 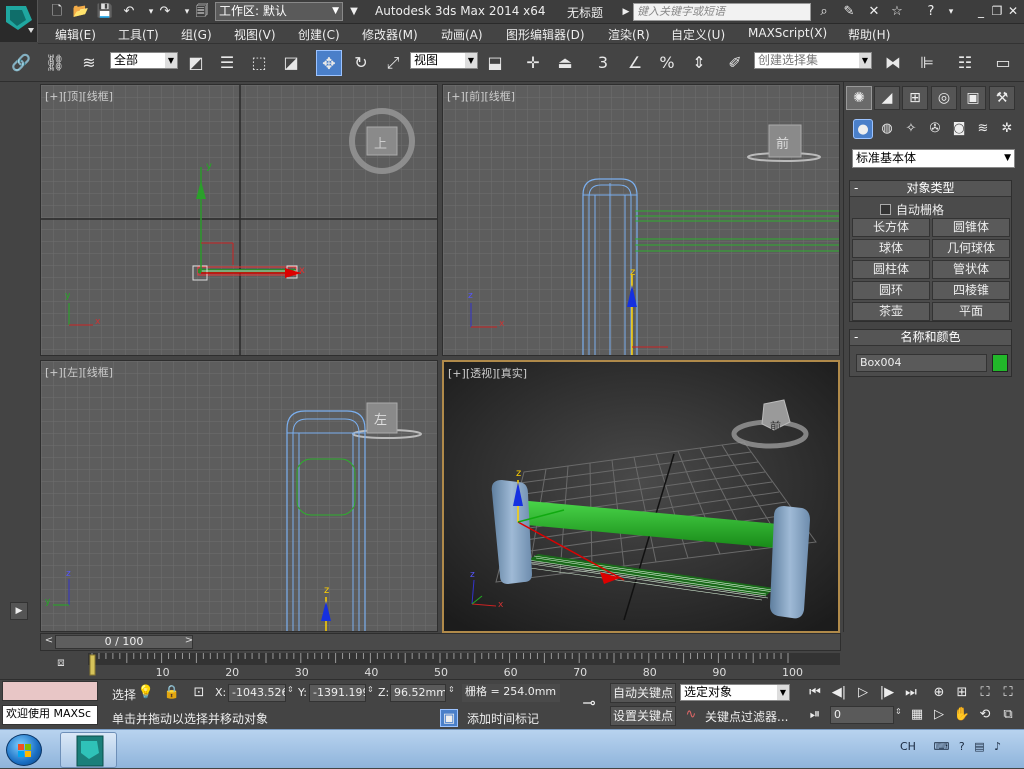 I want to click on maxscript-mini-listener-bottom: 欢迎使用 MAXSc, so click(x=50, y=715).